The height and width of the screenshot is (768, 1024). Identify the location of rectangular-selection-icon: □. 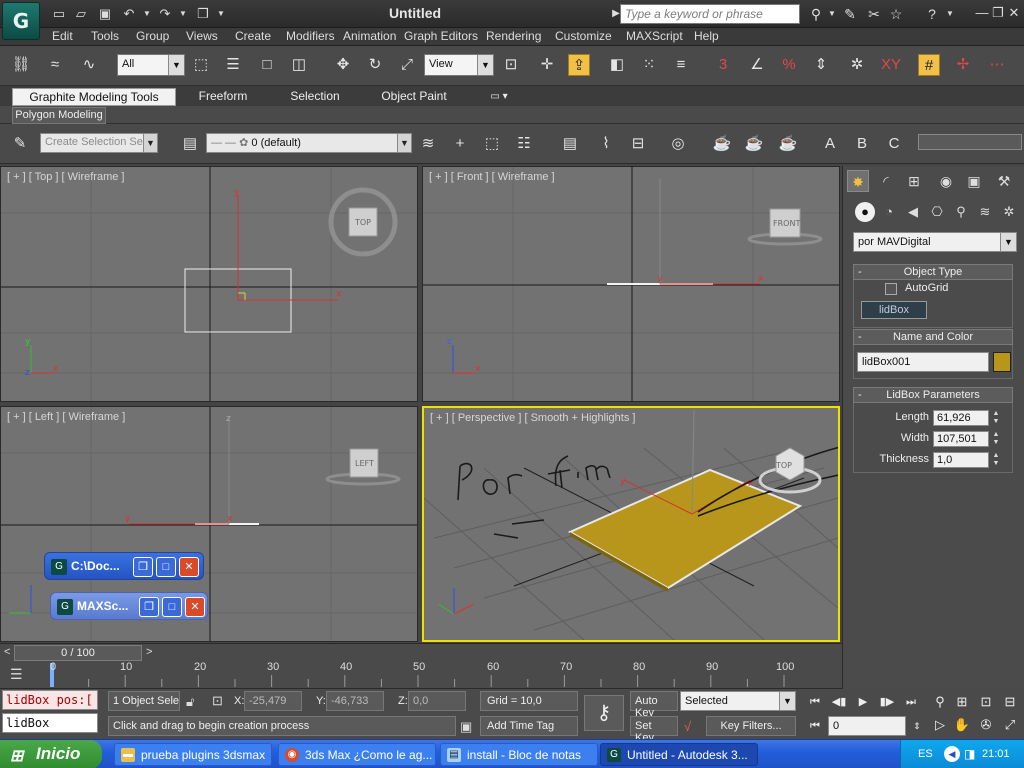
(267, 65).